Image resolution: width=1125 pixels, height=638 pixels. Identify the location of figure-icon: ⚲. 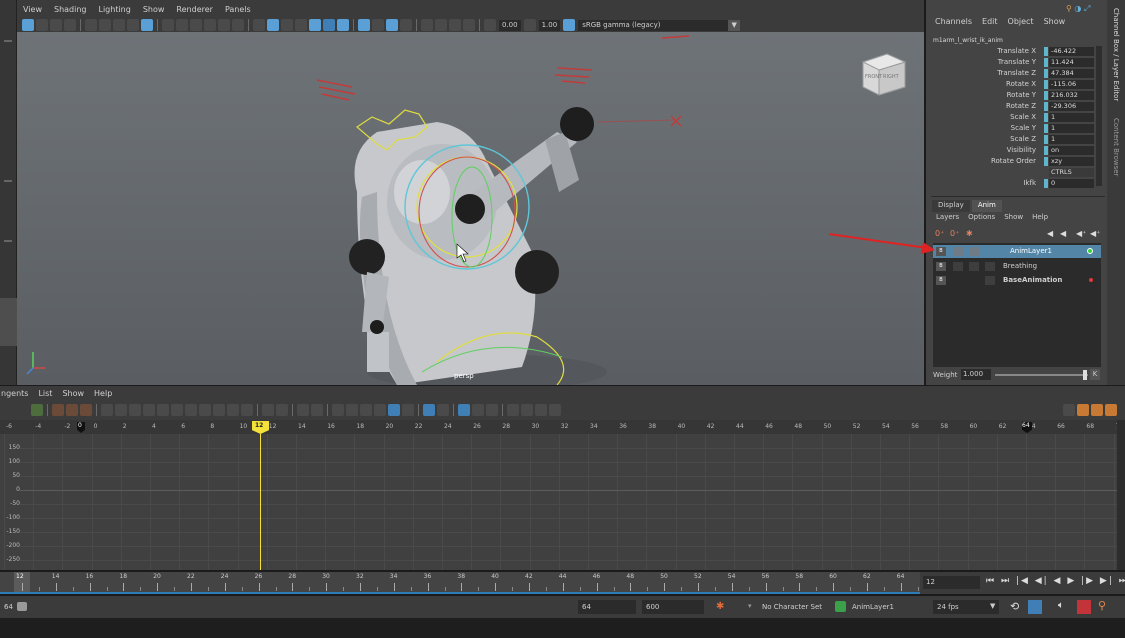
(1069, 8).